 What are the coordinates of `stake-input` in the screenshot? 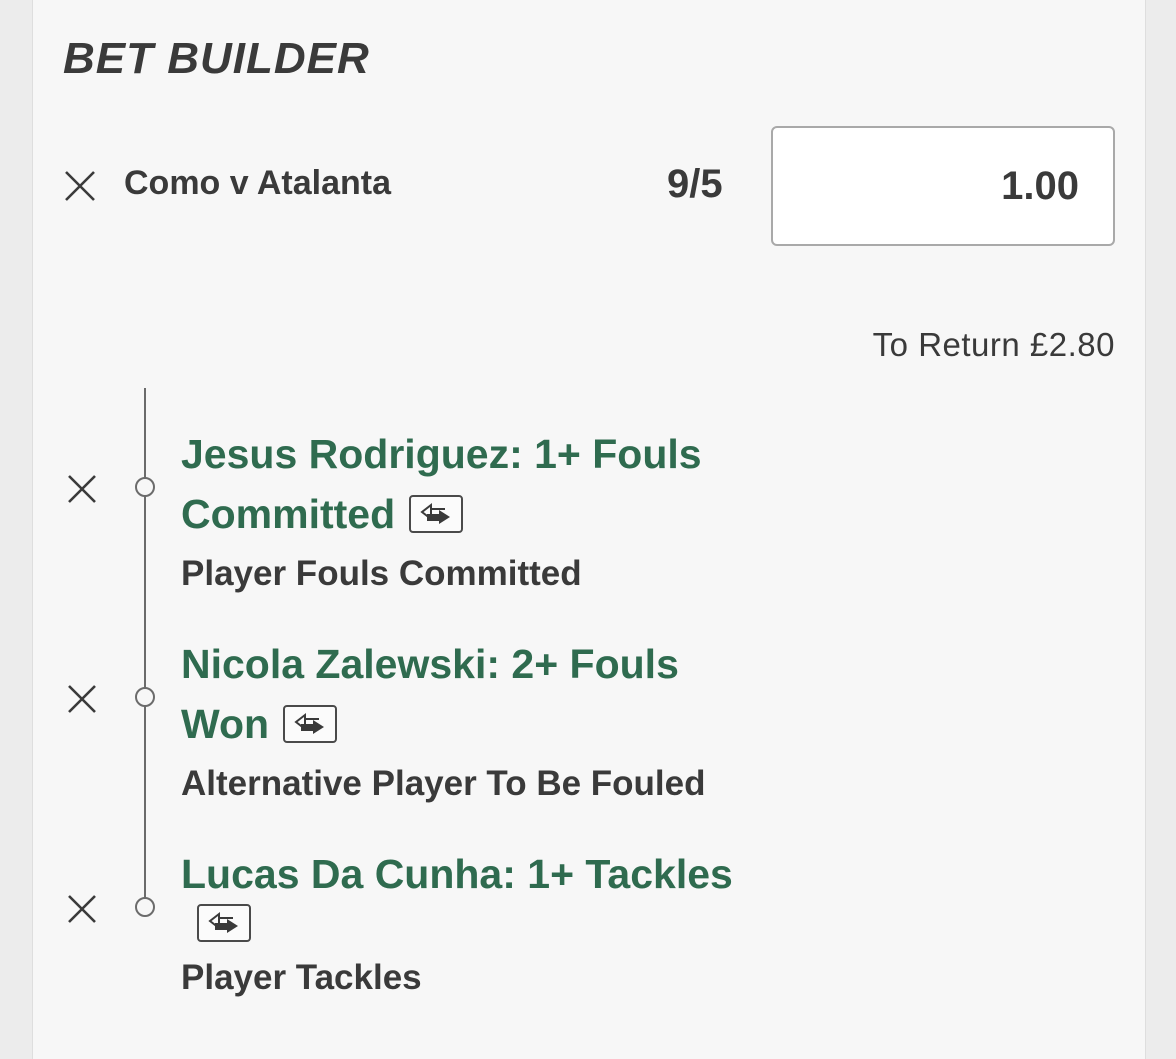 It's located at (943, 186).